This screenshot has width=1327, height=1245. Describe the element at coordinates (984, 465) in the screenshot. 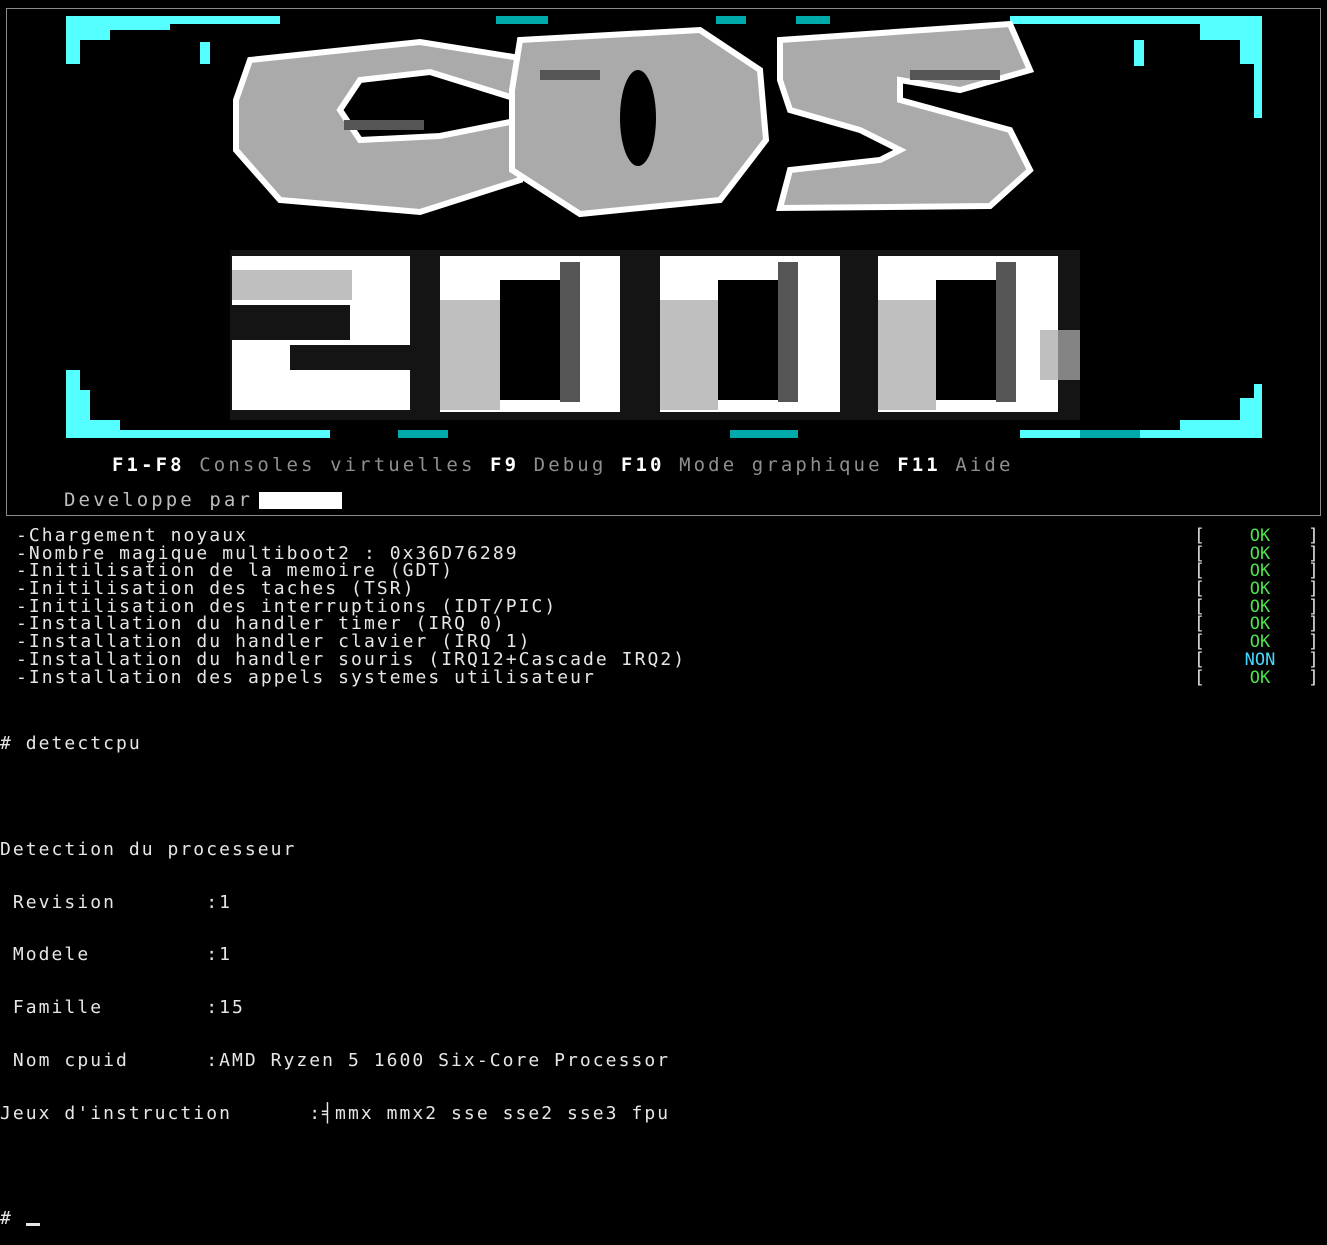

I see `help-desc-help: Aide` at that location.